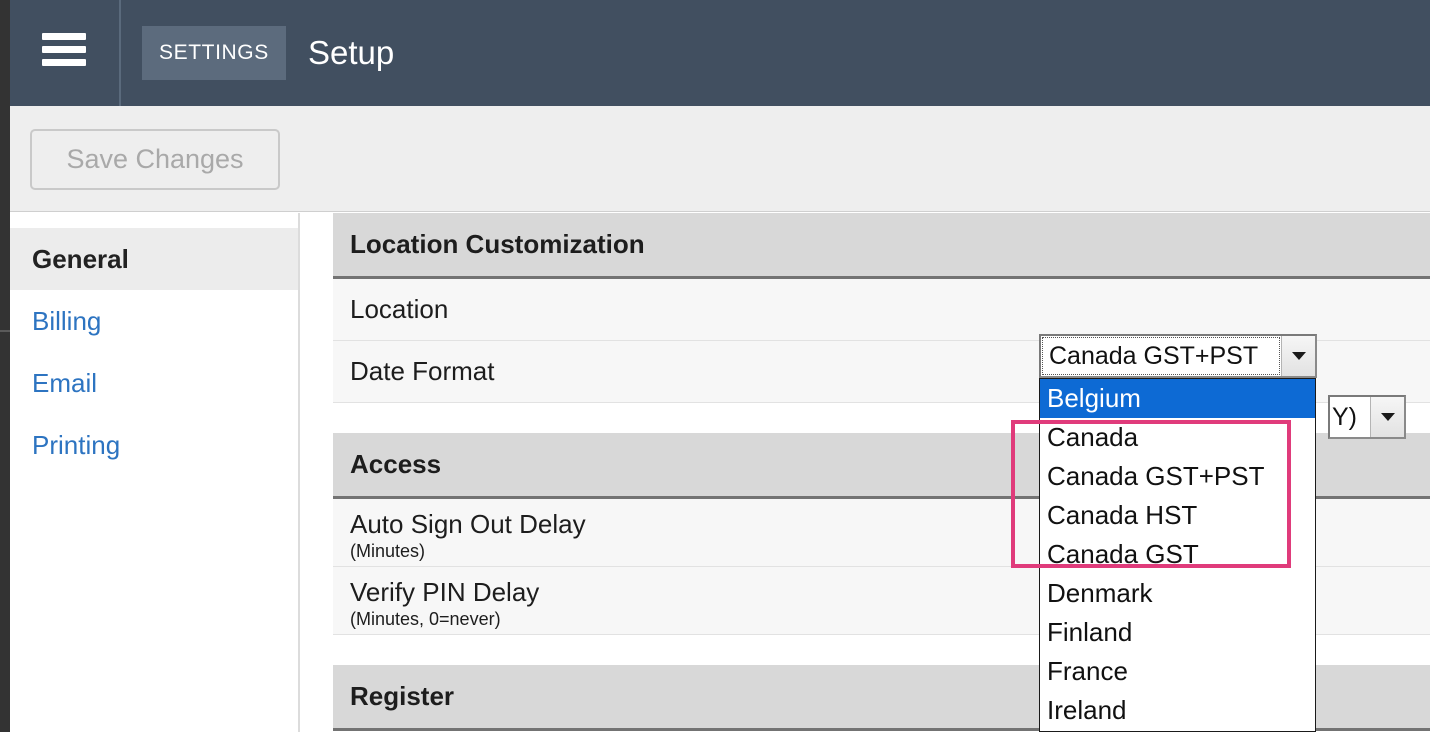  Describe the element at coordinates (1094, 398) in the screenshot. I see `dropdown-option-label: Belgium` at that location.